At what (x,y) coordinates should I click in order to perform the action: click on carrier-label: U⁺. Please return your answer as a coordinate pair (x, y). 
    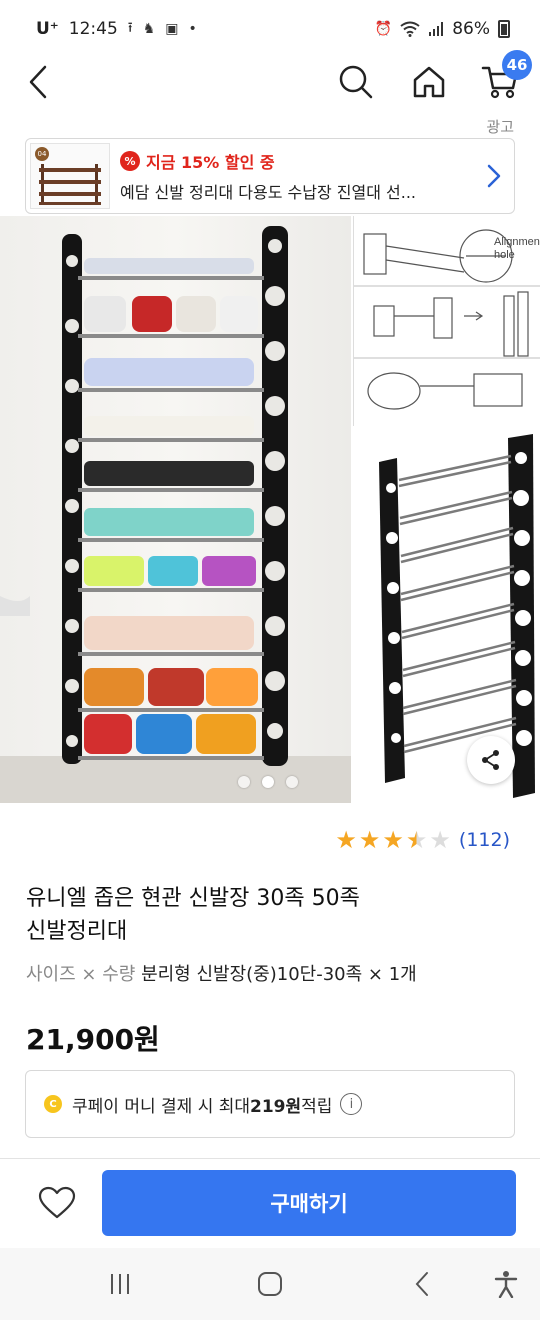
    Looking at the image, I should click on (47, 29).